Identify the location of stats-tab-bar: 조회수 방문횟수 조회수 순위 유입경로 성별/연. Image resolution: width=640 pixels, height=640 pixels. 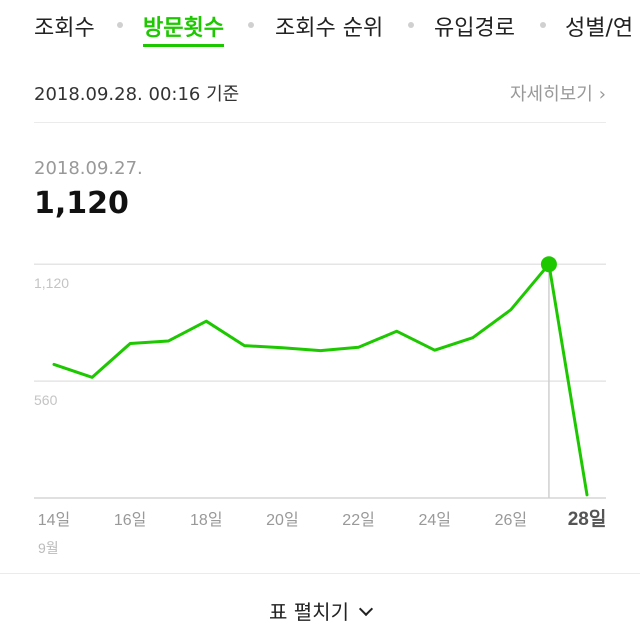
(320, 26).